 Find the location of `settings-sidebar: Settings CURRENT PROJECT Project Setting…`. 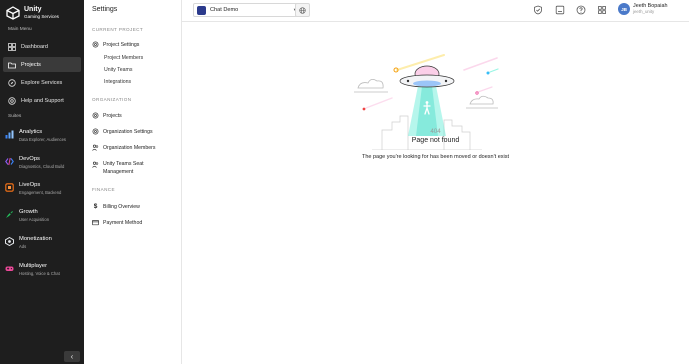

settings-sidebar: Settings CURRENT PROJECT Project Setting… is located at coordinates (133, 182).